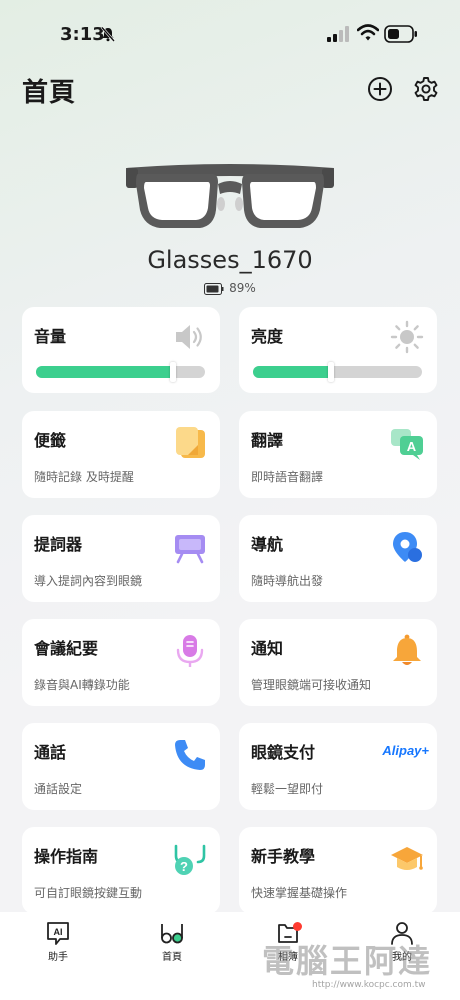 The height and width of the screenshot is (1000, 460). I want to click on navigation-card: 導航 隨時導航出發, so click(338, 558).